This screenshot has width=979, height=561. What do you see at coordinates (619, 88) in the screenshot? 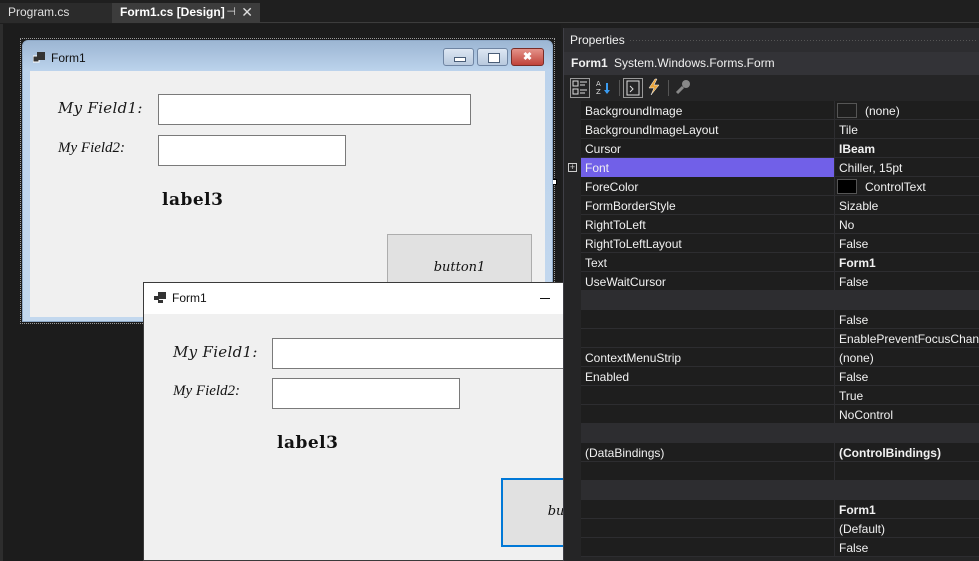
I see `toolbar-separator` at bounding box center [619, 88].